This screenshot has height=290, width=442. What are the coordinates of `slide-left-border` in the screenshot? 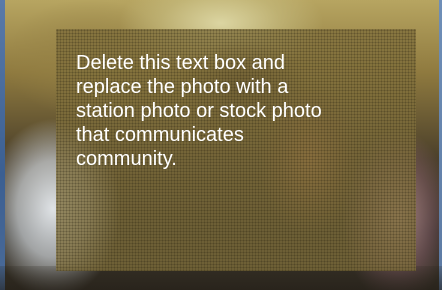 It's located at (2, 145).